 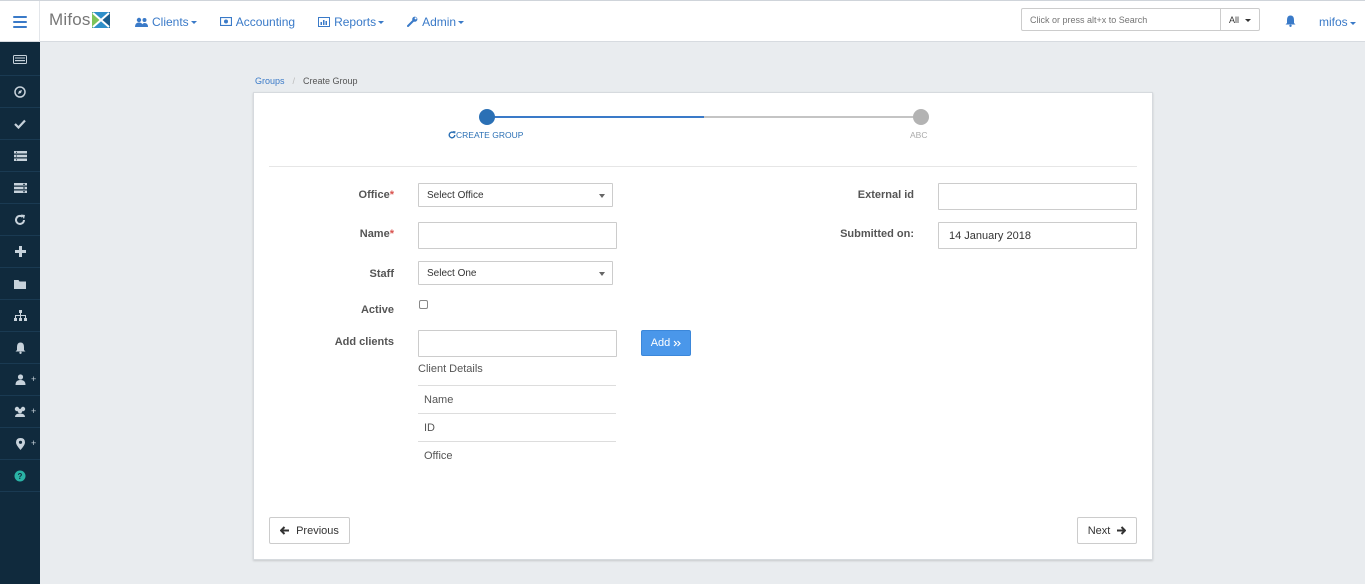 I want to click on next-button-label: Next, so click(x=1099, y=530).